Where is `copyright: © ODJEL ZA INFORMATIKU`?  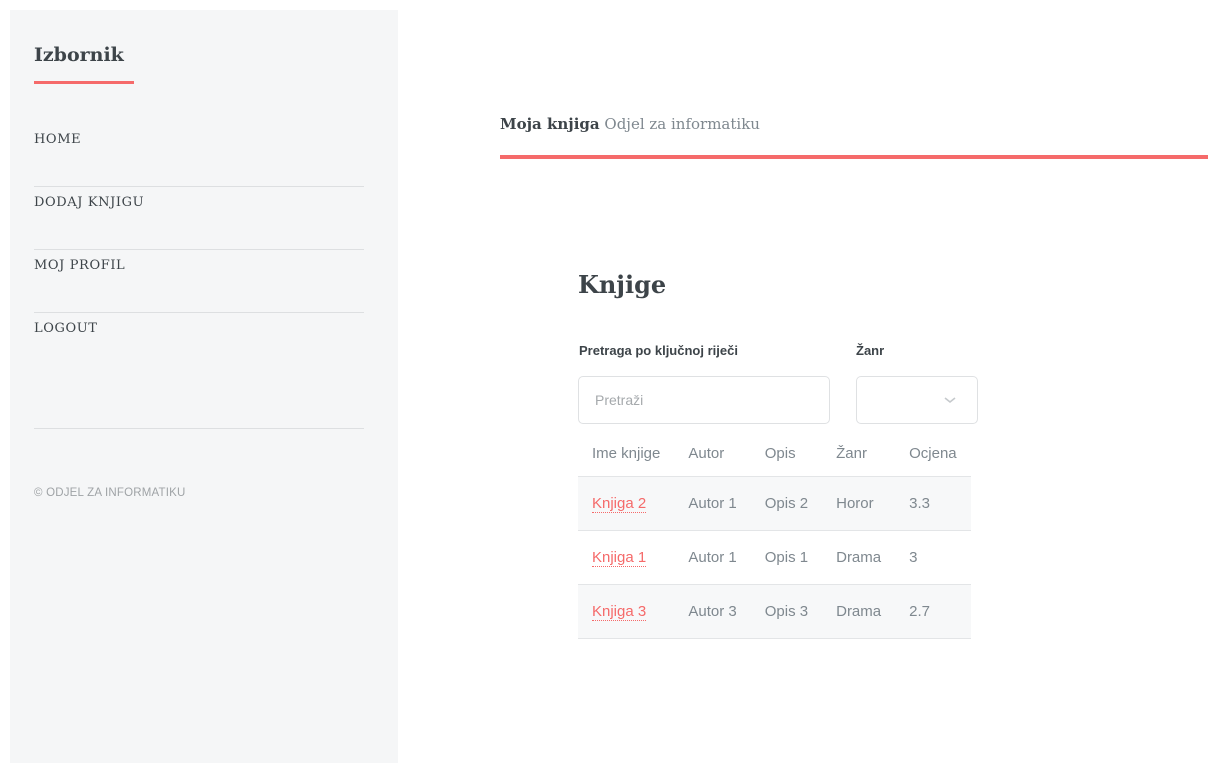
copyright: © ODJEL ZA INFORMATIKU is located at coordinates (110, 493).